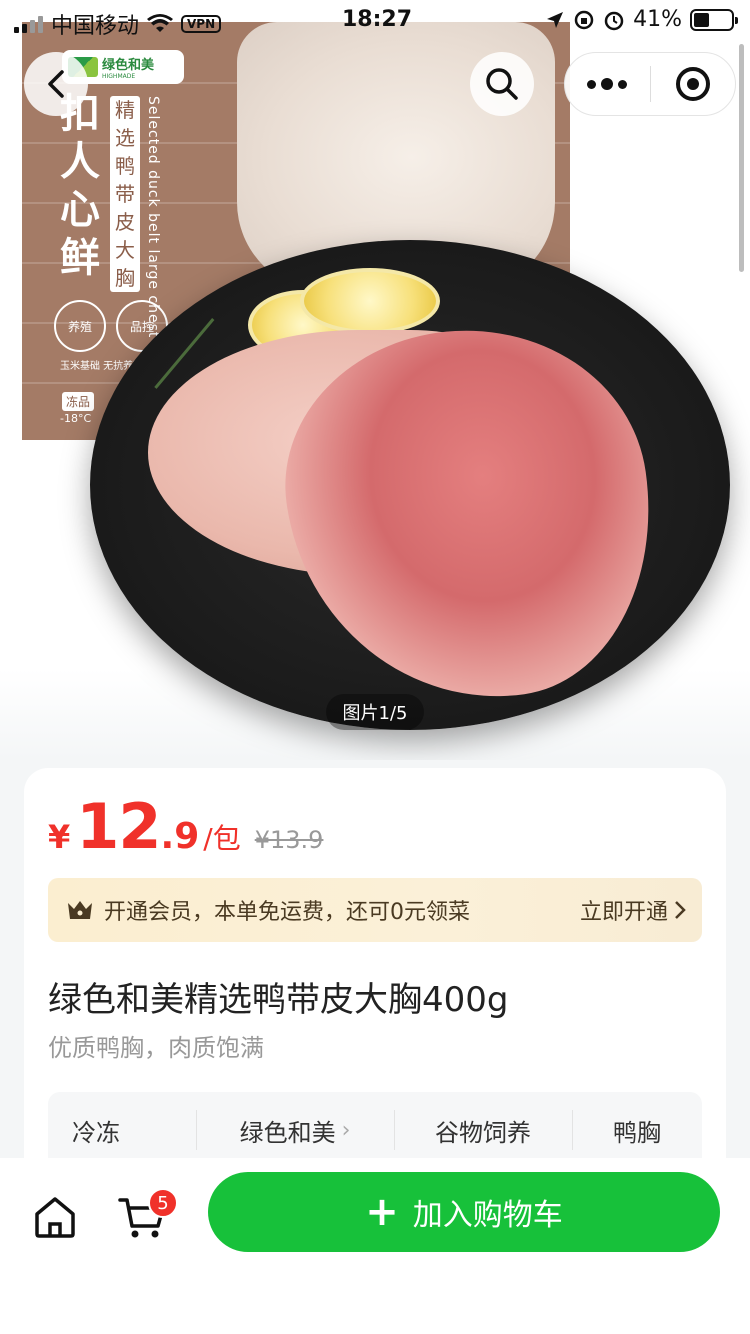 Image resolution: width=750 pixels, height=1334 pixels. Describe the element at coordinates (59, 837) in the screenshot. I see `price-symbol: ¥` at that location.